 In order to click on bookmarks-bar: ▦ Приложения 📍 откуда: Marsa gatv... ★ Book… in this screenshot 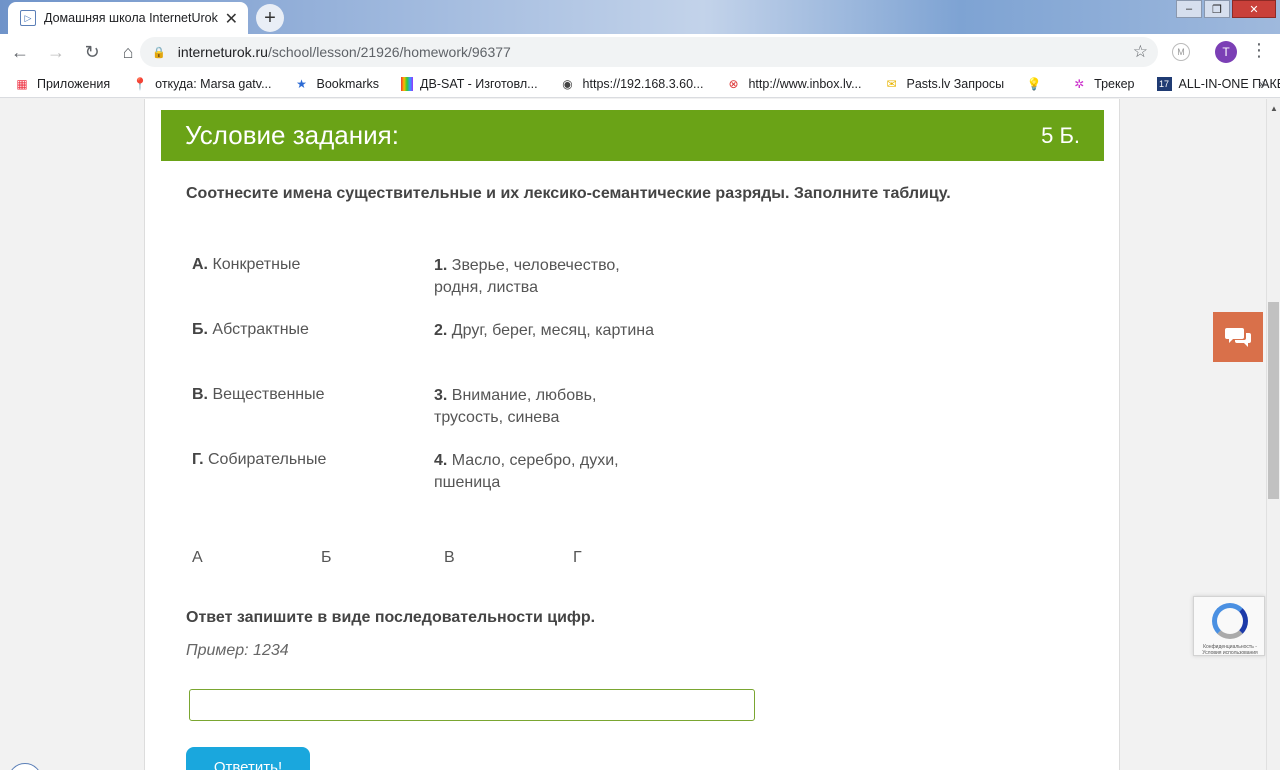, I will do `click(640, 84)`.